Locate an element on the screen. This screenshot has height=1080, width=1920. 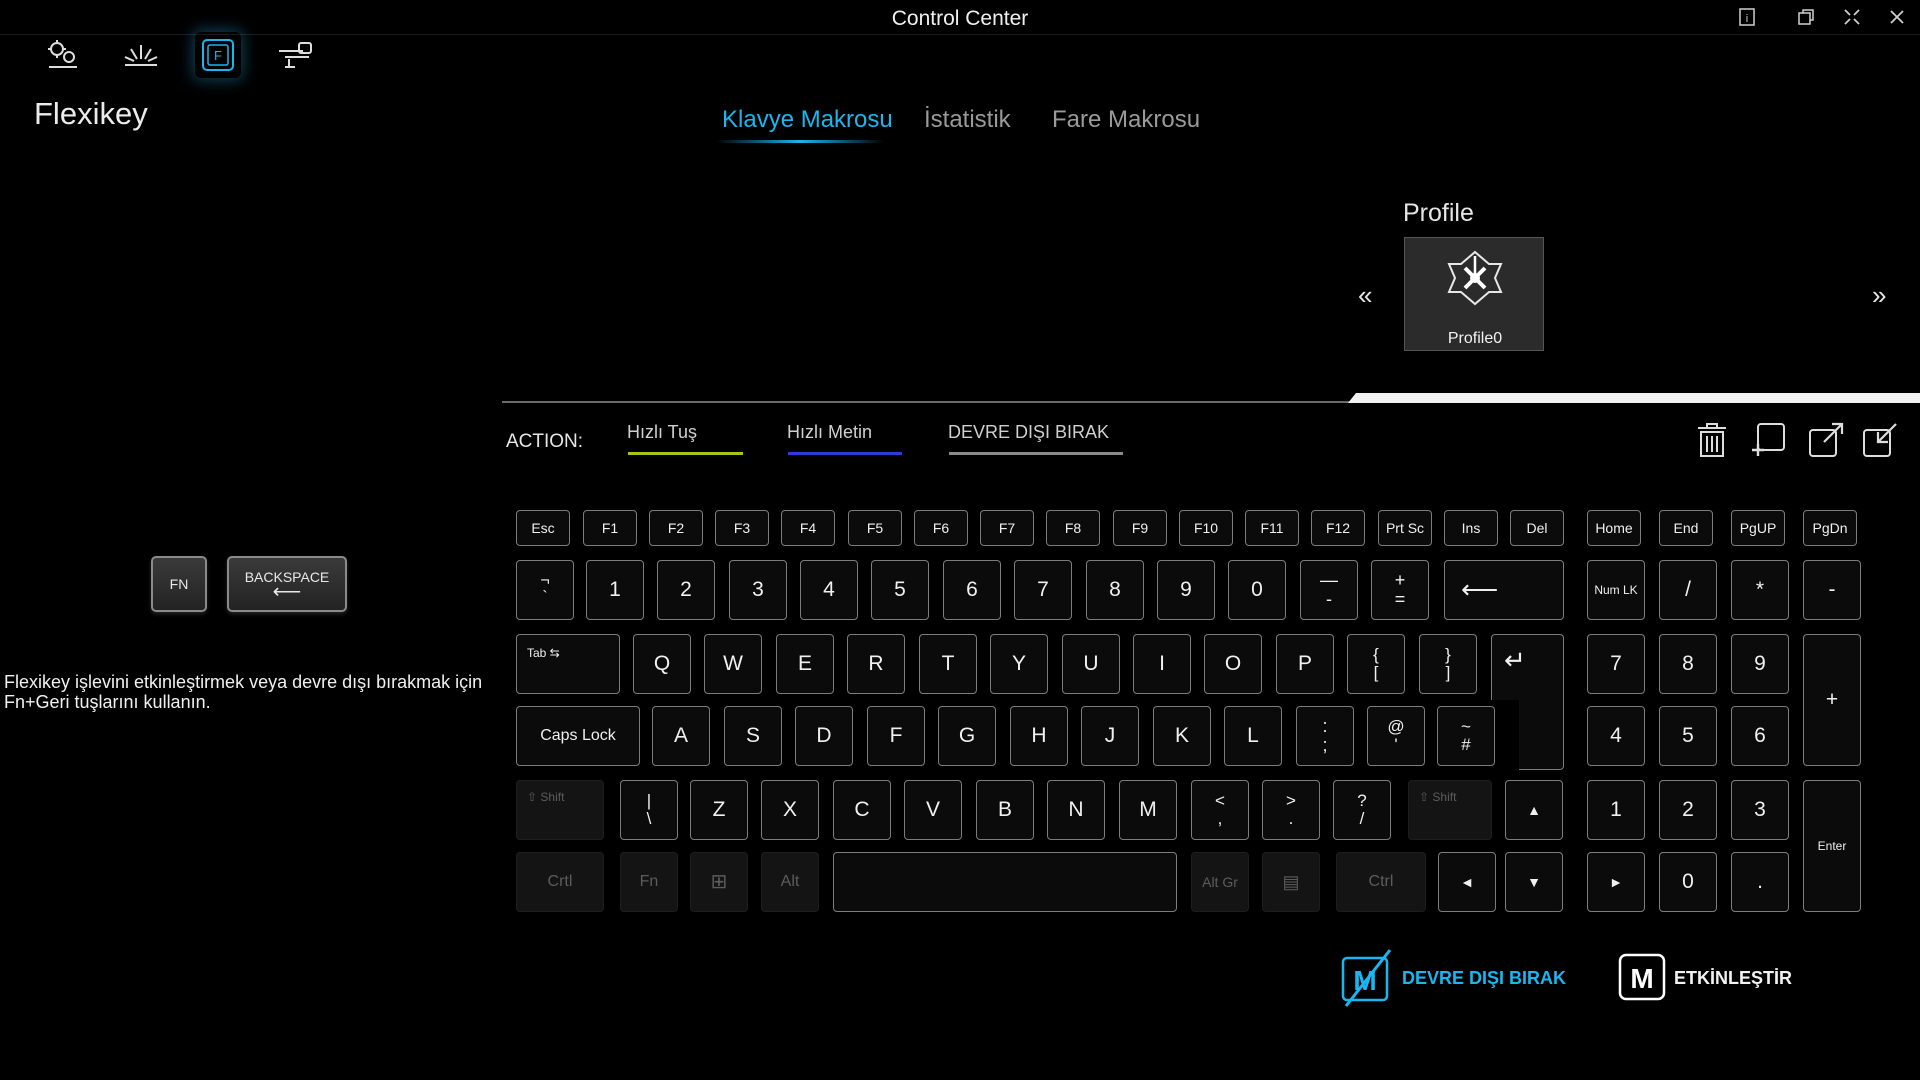
key-z: Z is located at coordinates (719, 810).